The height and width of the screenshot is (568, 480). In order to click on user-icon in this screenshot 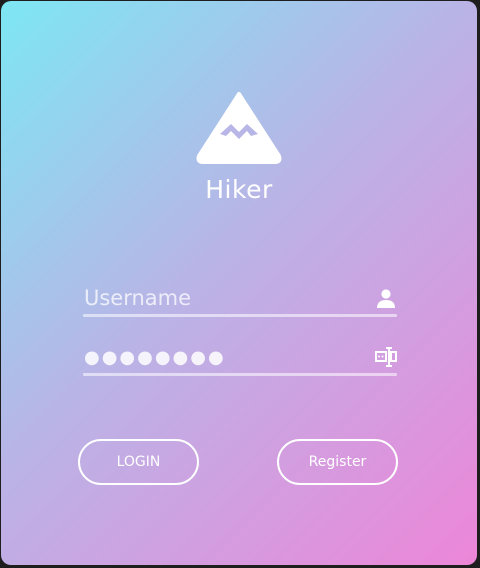, I will do `click(386, 298)`.